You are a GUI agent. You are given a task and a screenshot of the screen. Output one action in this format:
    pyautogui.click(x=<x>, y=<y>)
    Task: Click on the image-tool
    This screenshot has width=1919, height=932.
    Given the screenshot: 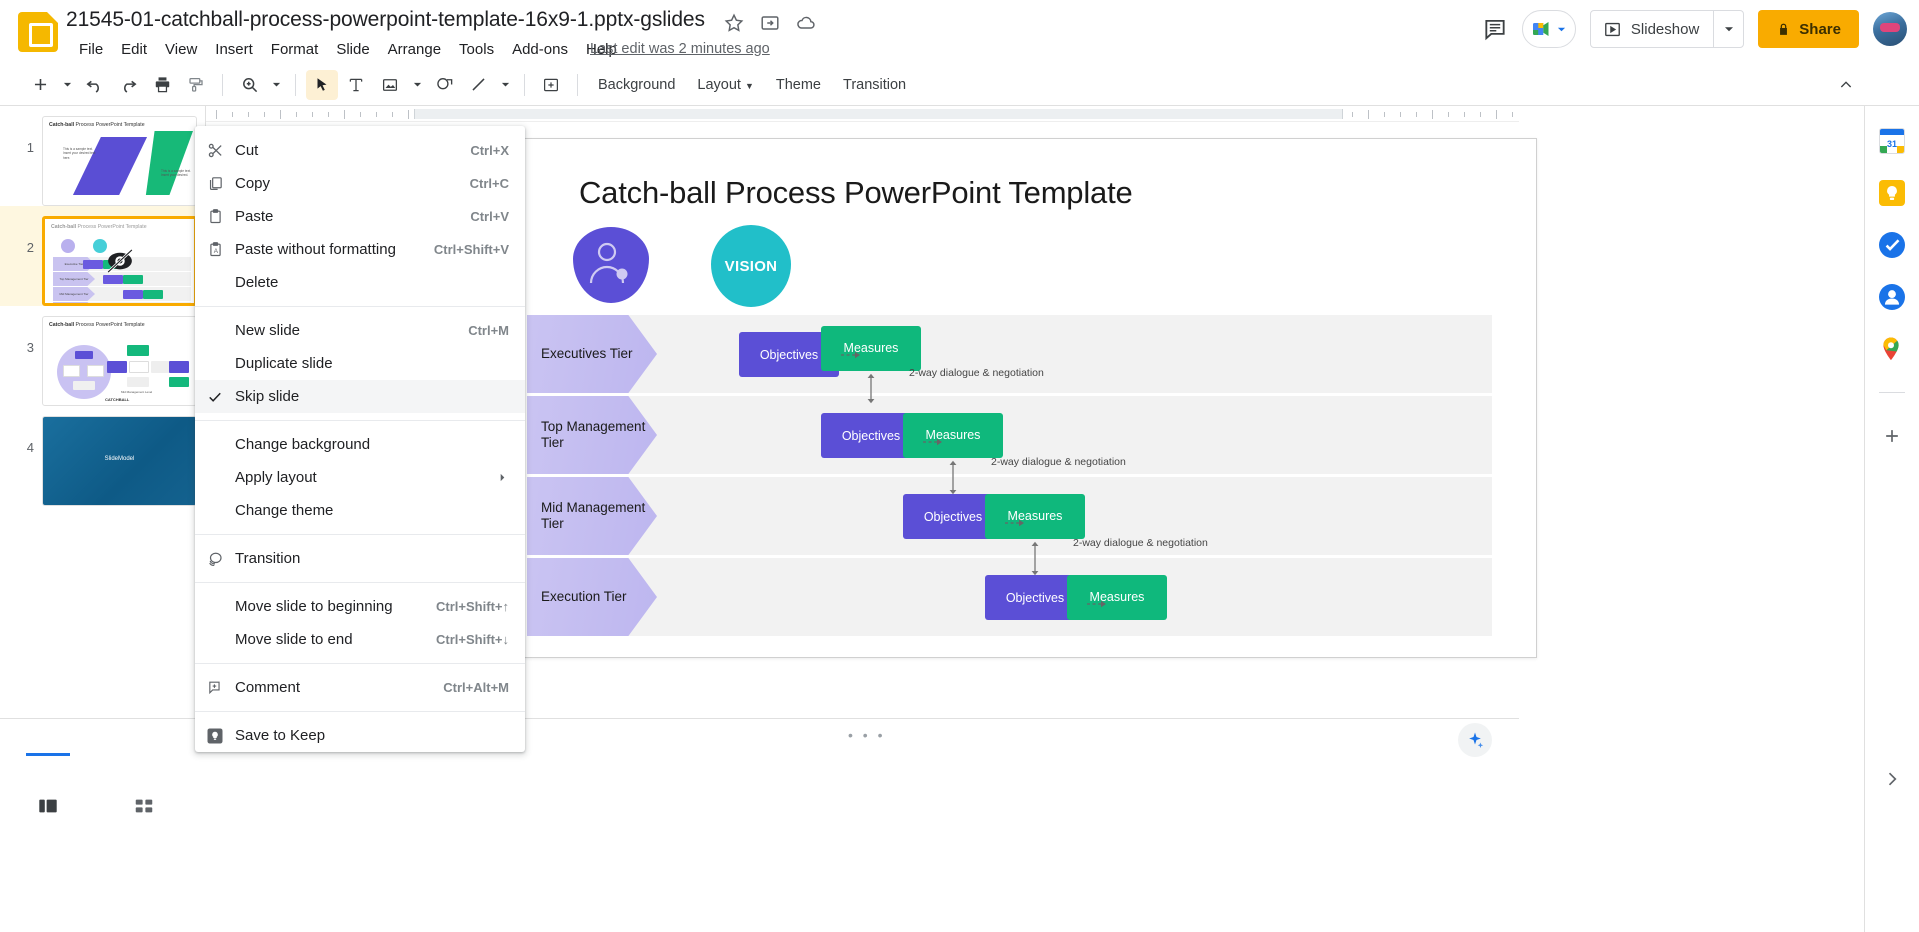 What is the action you would take?
    pyautogui.click(x=390, y=85)
    